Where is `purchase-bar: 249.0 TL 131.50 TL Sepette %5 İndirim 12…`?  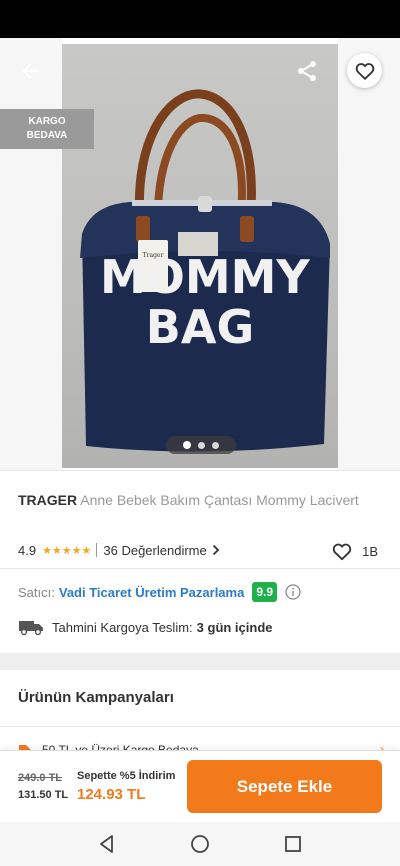
purchase-bar: 249.0 TL 131.50 TL Sepette %5 İndirim 12… is located at coordinates (200, 786).